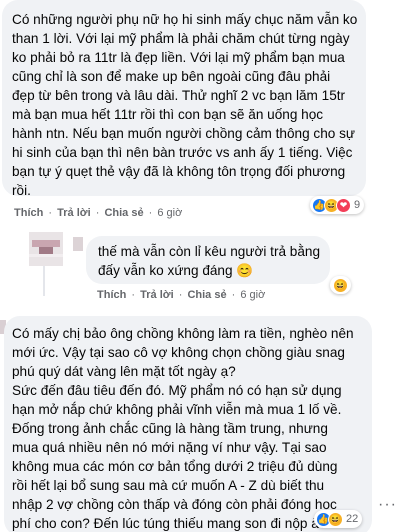  I want to click on reaction-summary-2: 😆, so click(340, 285).